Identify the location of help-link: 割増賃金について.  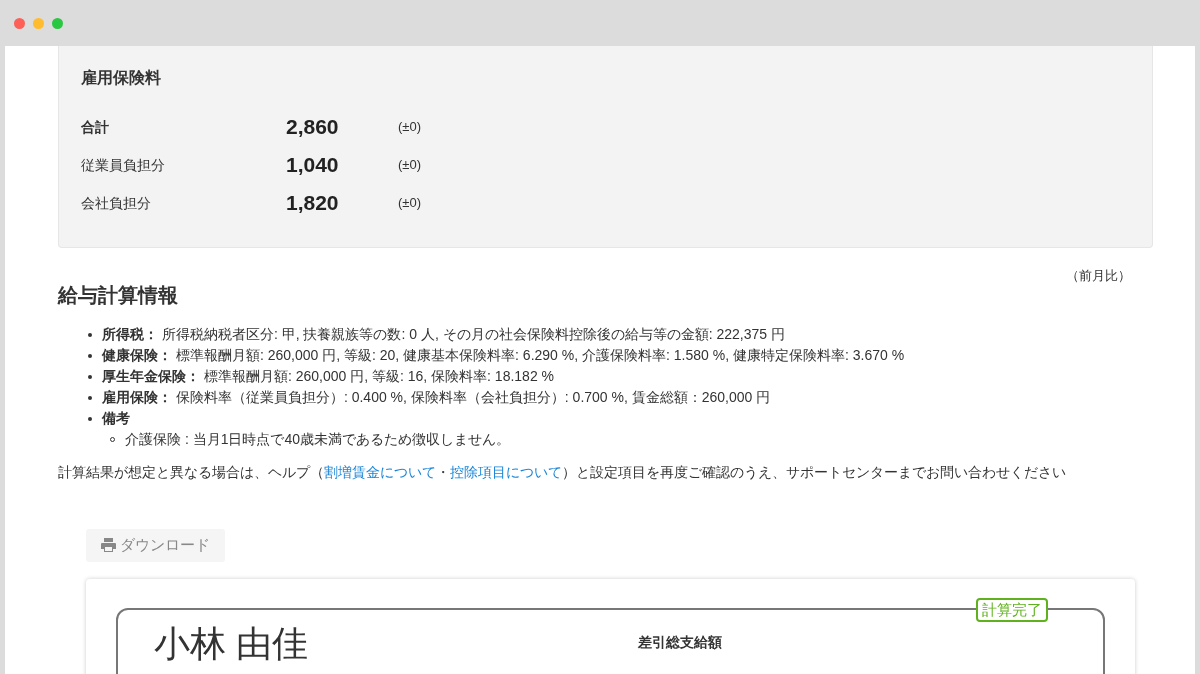
(380, 471).